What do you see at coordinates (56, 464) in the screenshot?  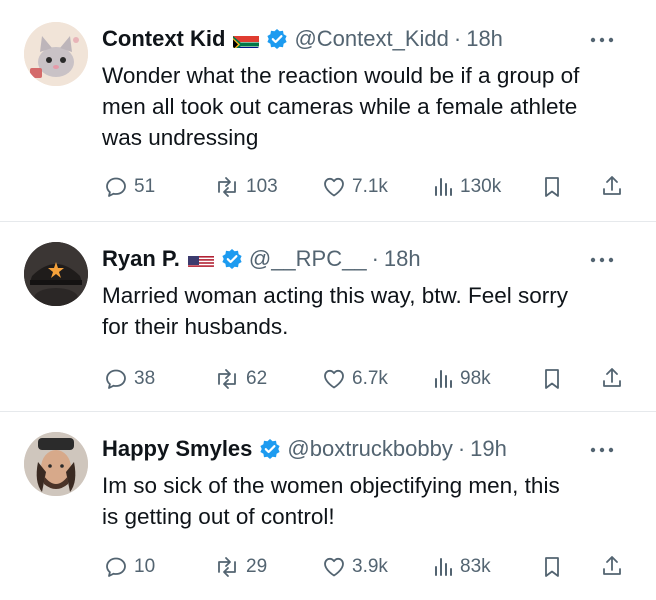 I see `avatar-happy-smyles` at bounding box center [56, 464].